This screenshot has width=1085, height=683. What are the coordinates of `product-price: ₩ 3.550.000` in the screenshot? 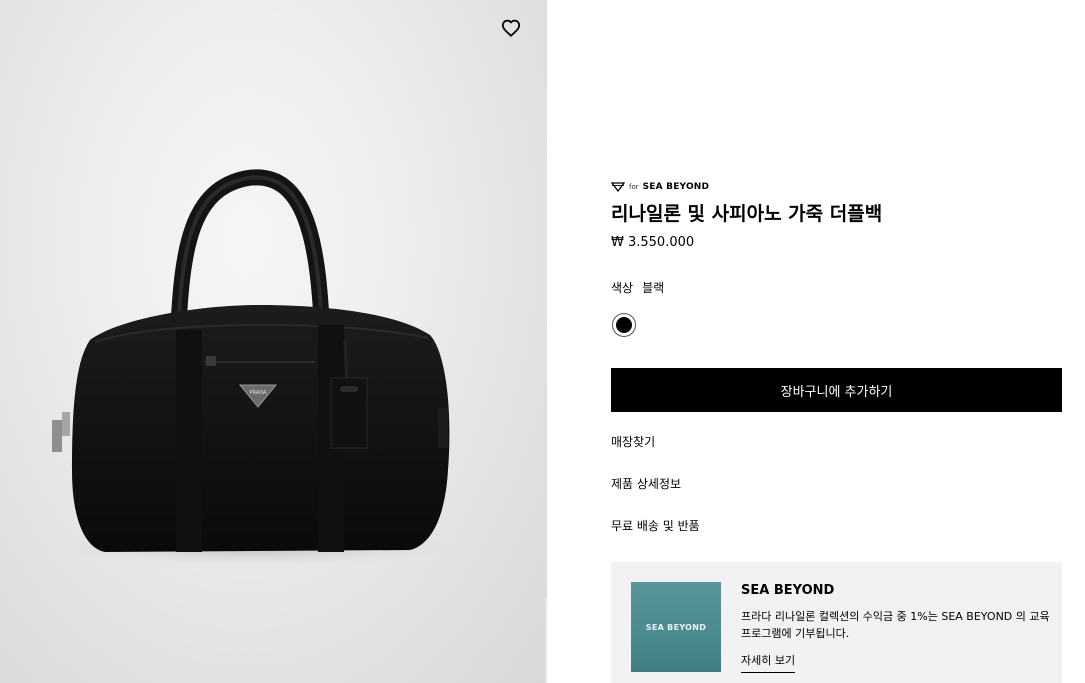 It's located at (653, 242).